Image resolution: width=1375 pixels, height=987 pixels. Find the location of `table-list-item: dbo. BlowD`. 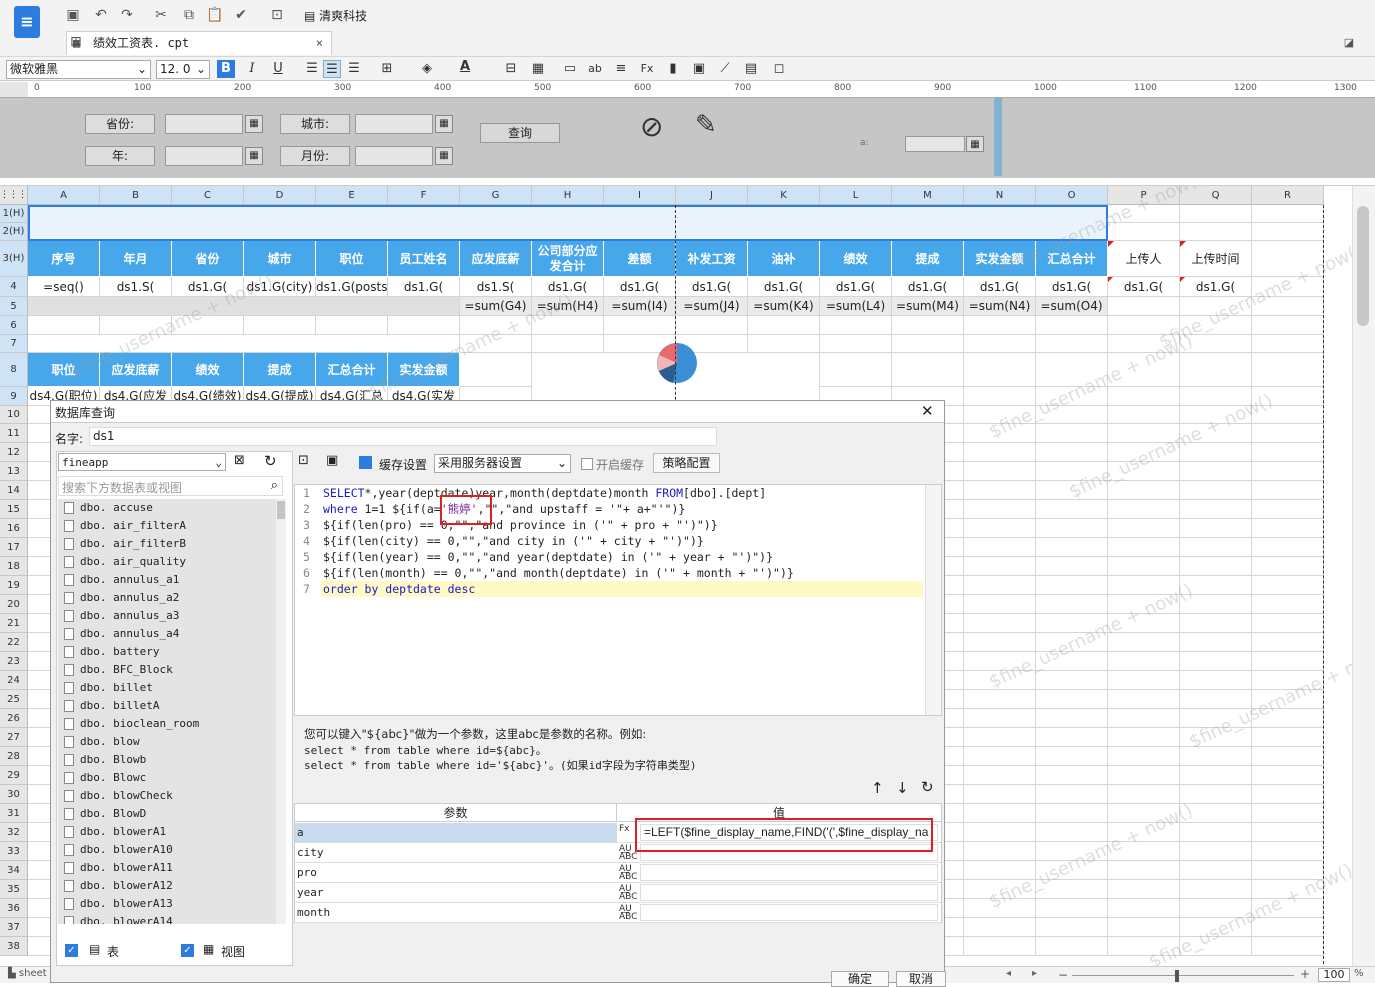

table-list-item: dbo. BlowD is located at coordinates (167, 814).